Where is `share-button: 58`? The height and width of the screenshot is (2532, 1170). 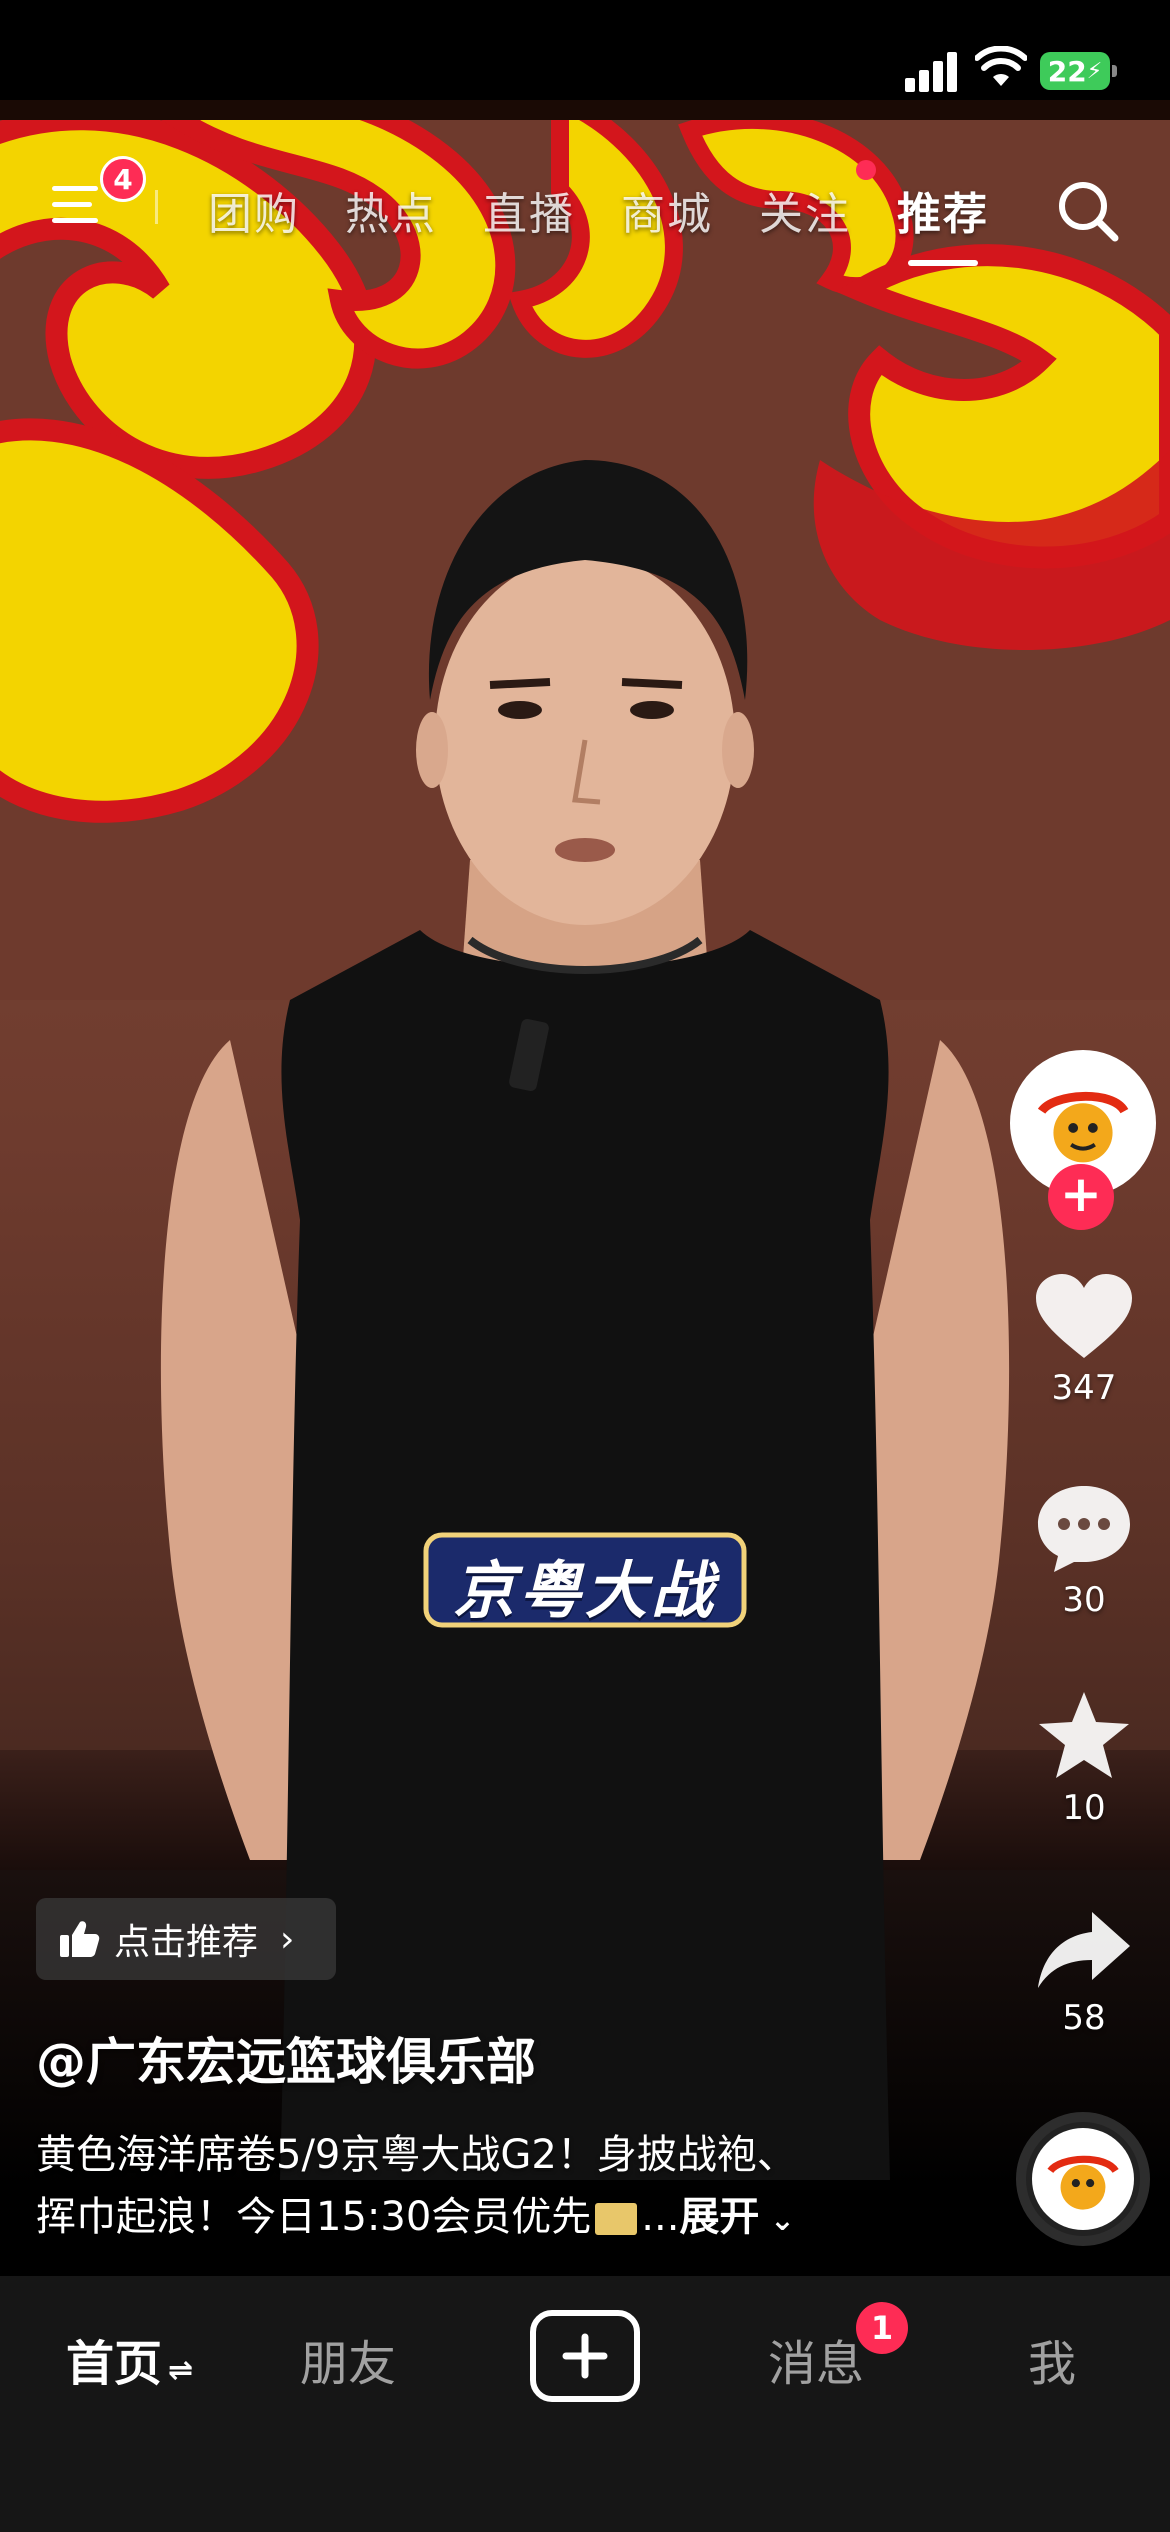 share-button: 58 is located at coordinates (1084, 1973).